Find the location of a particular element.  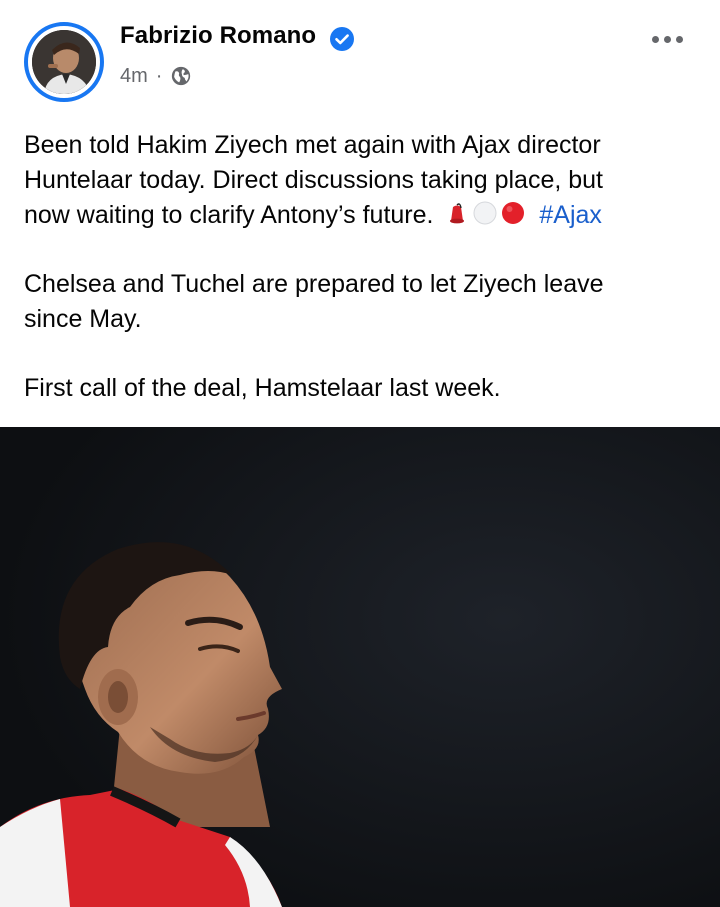

author-name: Fabrizio Romano is located at coordinates (218, 36).